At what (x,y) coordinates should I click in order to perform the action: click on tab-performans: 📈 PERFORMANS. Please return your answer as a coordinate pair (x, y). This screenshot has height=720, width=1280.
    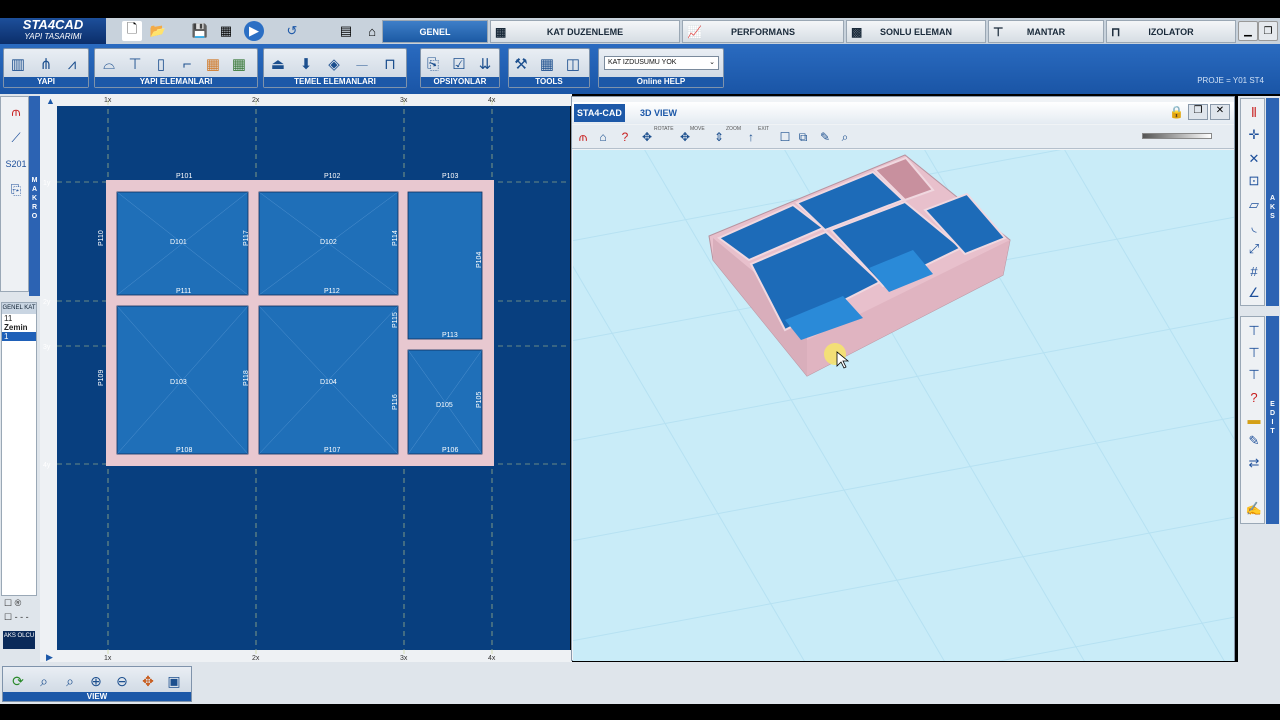
    Looking at the image, I should click on (763, 31).